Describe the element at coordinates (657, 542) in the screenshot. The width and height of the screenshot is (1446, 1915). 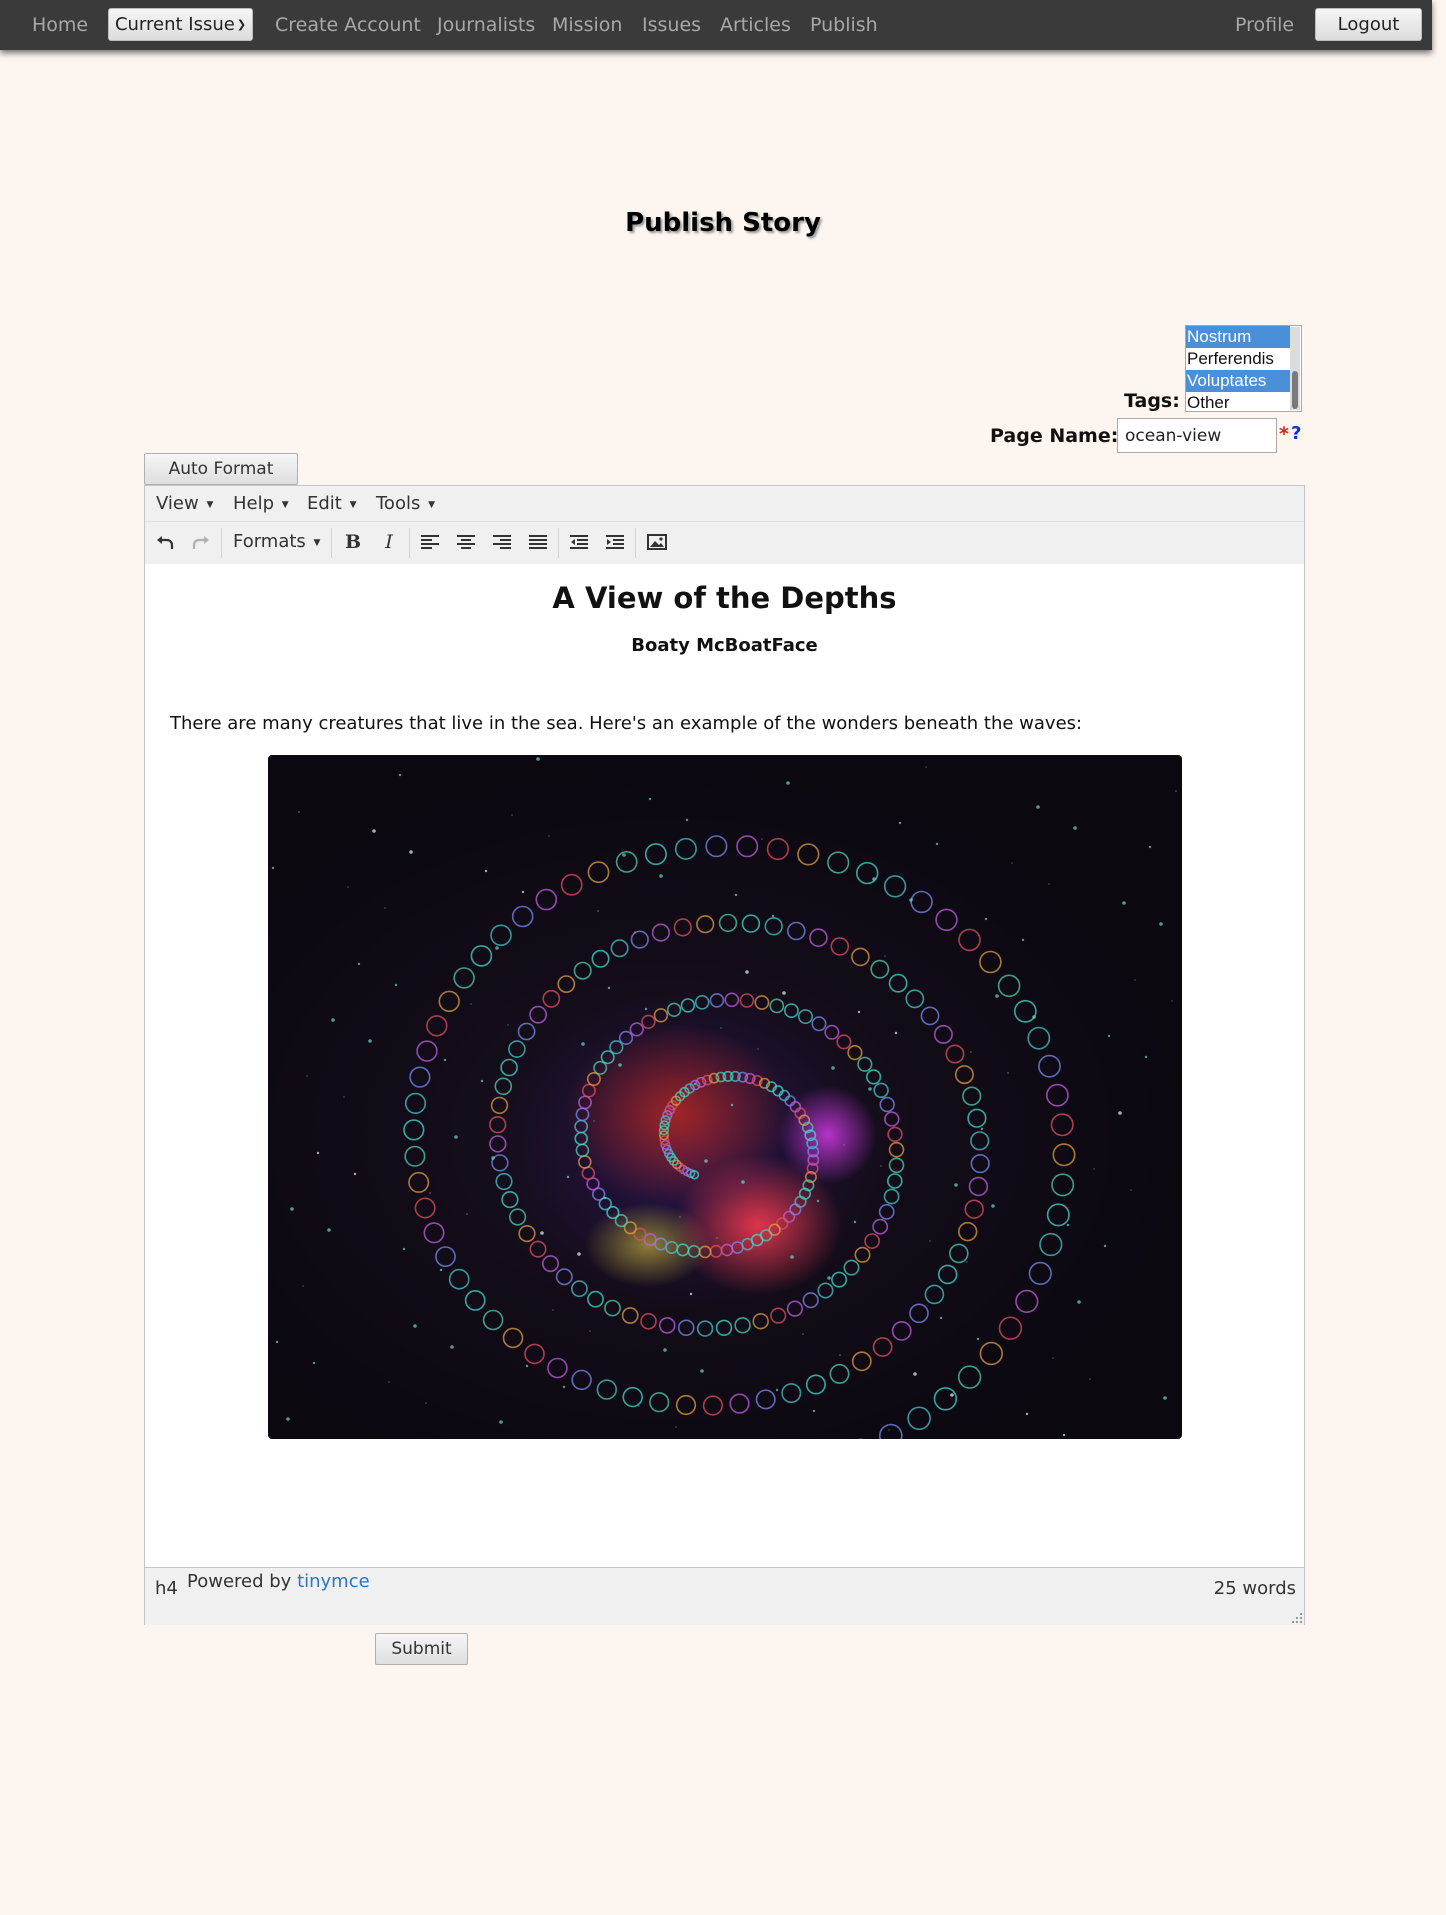
I see `image-icon` at that location.